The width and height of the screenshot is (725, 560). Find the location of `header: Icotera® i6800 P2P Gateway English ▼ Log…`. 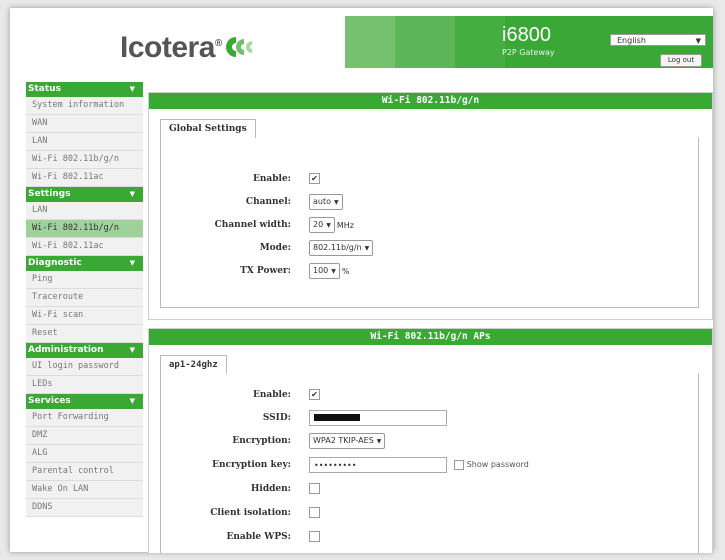

header: Icotera® i6800 P2P Gateway English ▼ Log… is located at coordinates (361, 43).